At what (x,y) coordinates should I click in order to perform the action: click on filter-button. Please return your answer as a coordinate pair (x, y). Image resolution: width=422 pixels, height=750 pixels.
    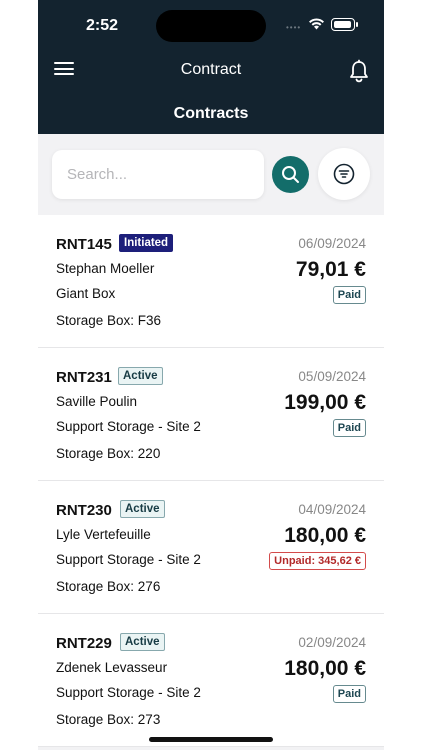
    Looking at the image, I should click on (344, 174).